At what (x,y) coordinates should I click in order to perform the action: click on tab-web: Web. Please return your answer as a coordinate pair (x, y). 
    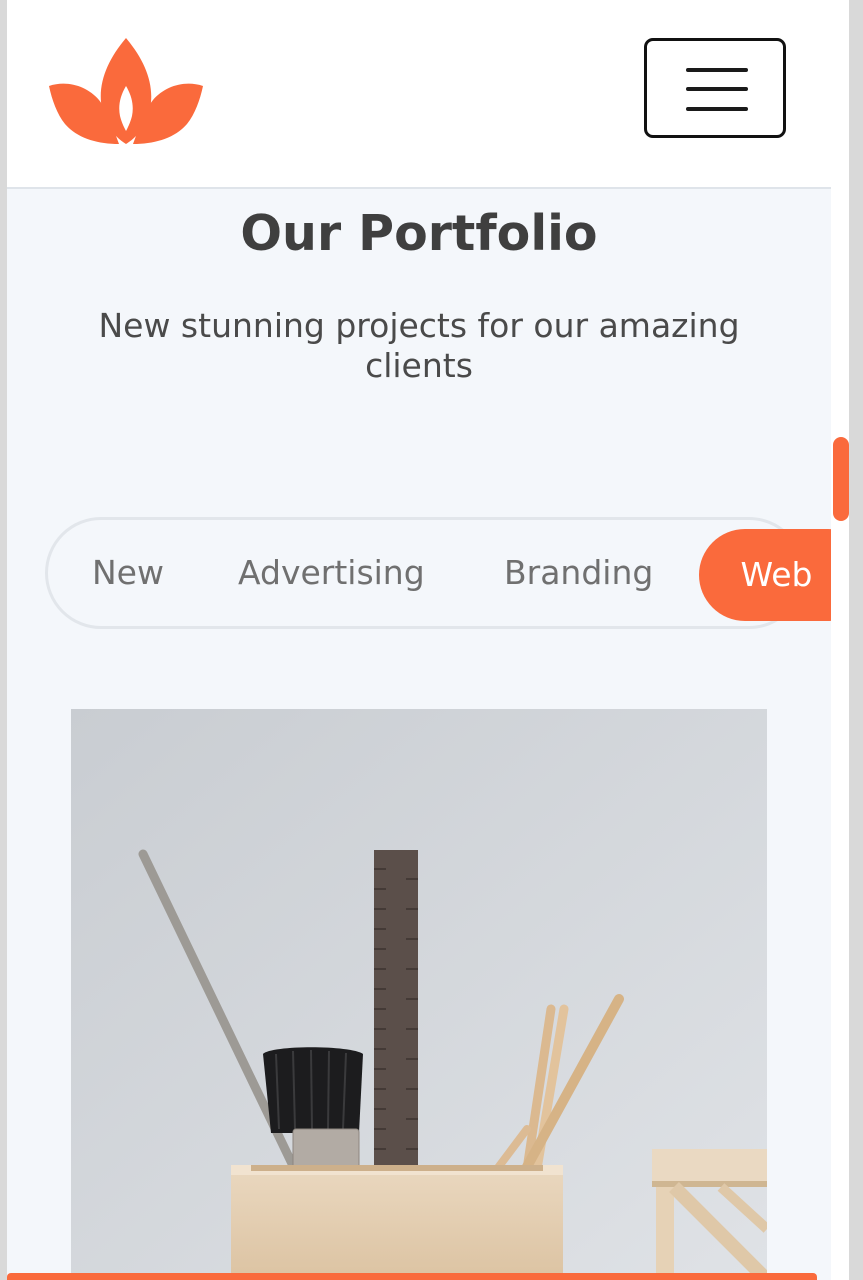
    Looking at the image, I should click on (765, 575).